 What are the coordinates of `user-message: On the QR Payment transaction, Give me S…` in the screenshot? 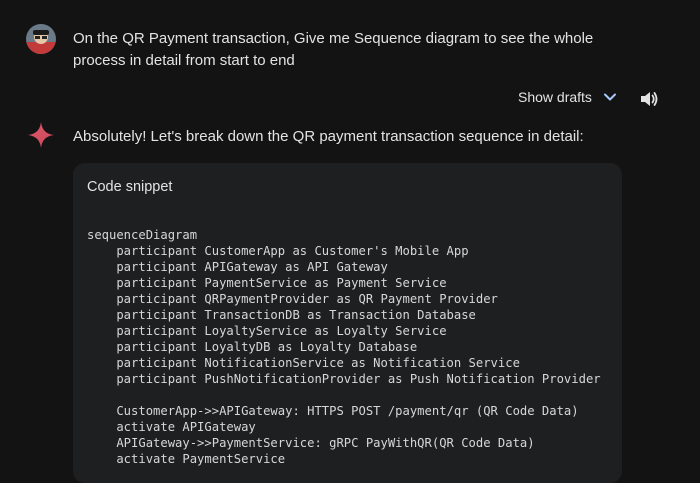 It's located at (333, 49).